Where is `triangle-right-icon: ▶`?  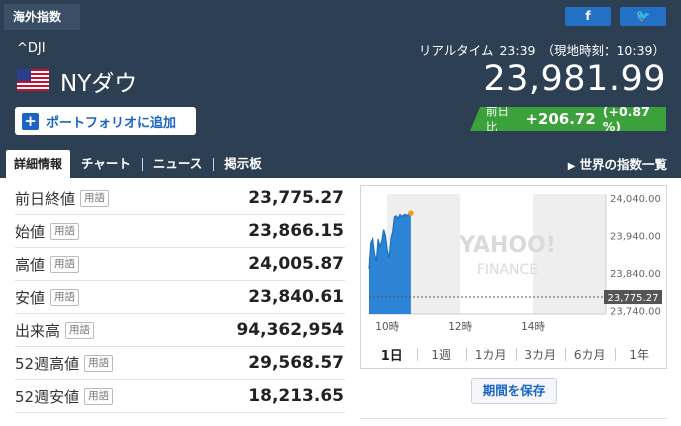
triangle-right-icon: ▶ is located at coordinates (571, 166).